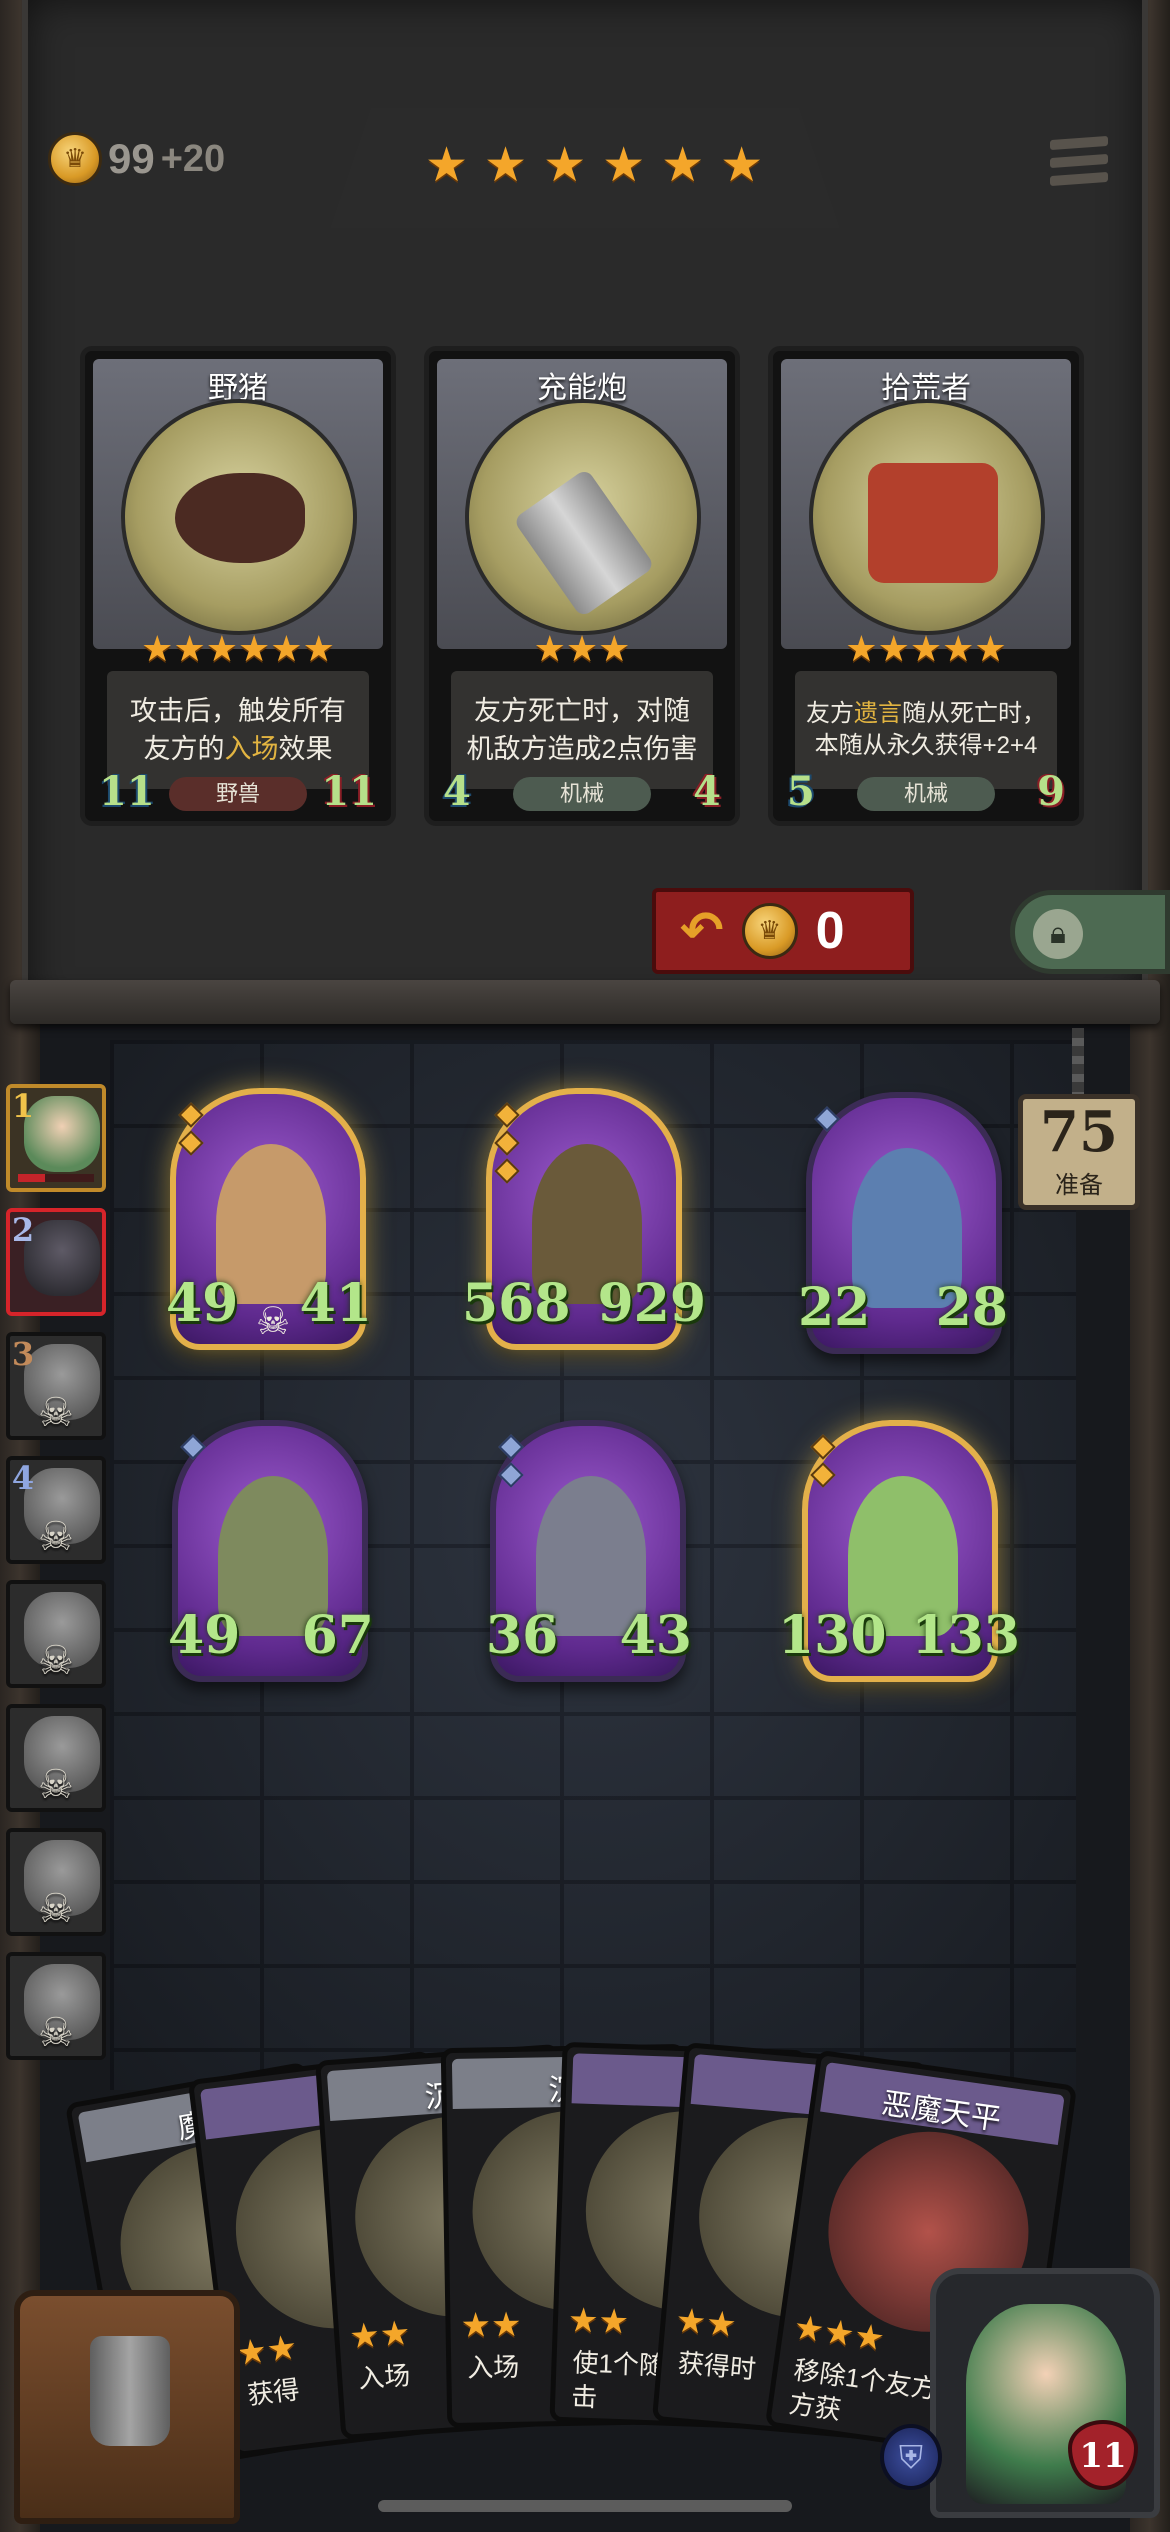 The image size is (1170, 2532). I want to click on board-minion: 36 43, so click(589, 1551).